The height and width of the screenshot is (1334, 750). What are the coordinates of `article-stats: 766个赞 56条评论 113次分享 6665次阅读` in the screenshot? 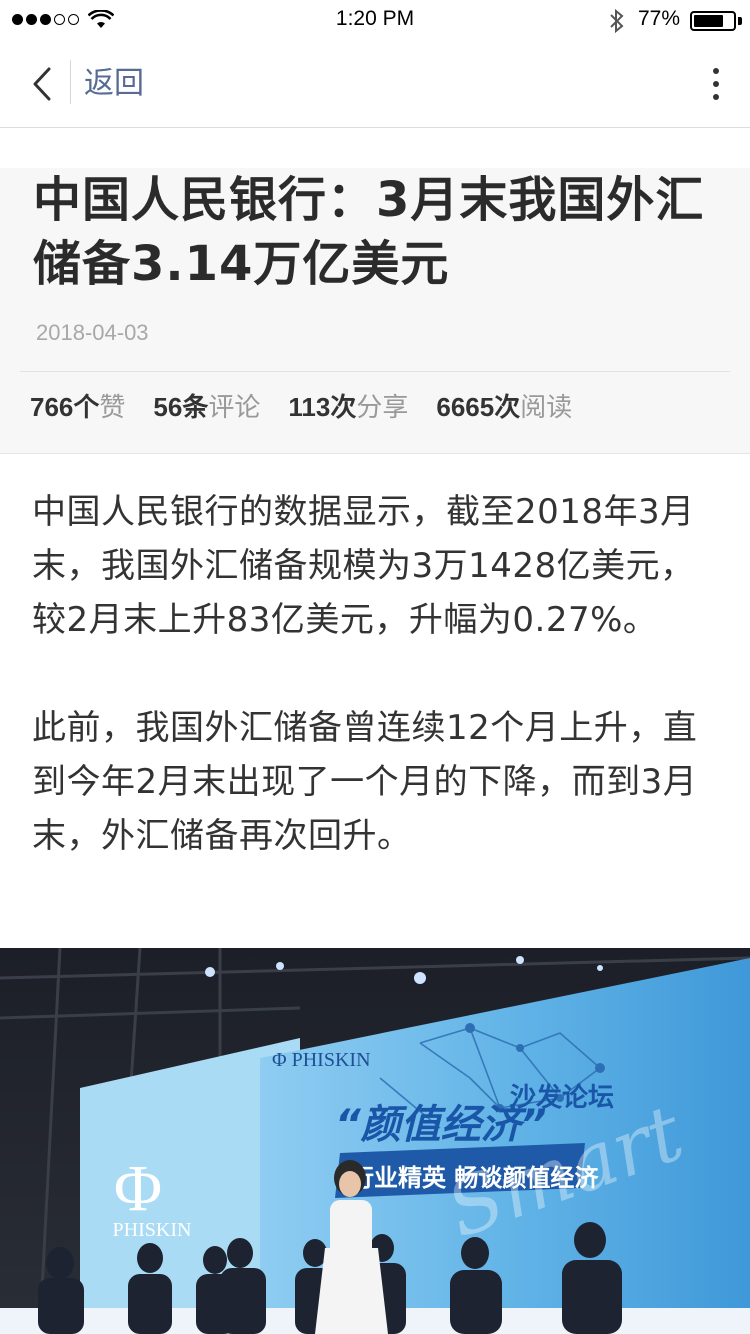 It's located at (301, 407).